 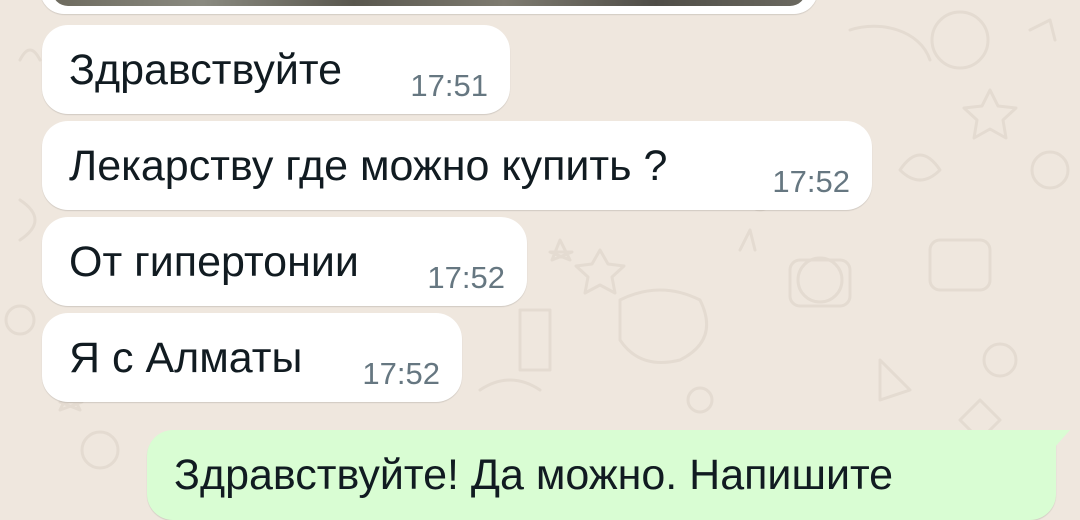 I want to click on incoming-message: Здравствуйте 17:51, so click(x=276, y=69).